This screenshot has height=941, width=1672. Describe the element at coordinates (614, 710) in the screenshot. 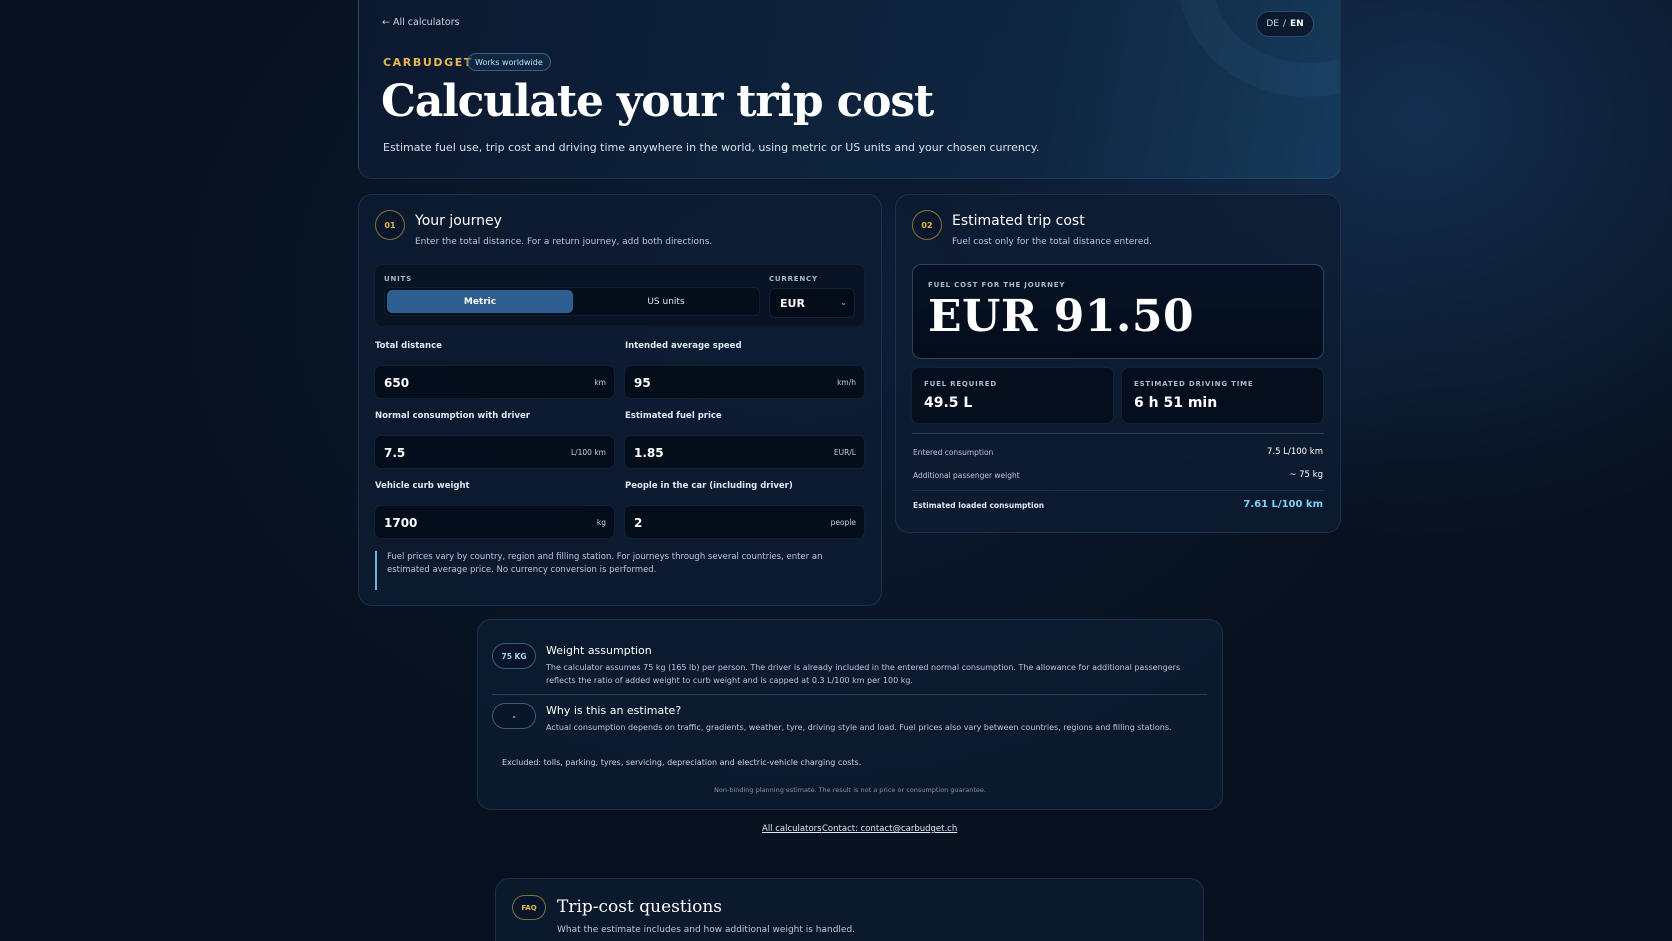

I see `estimate-title: Why is this an estimate?` at that location.